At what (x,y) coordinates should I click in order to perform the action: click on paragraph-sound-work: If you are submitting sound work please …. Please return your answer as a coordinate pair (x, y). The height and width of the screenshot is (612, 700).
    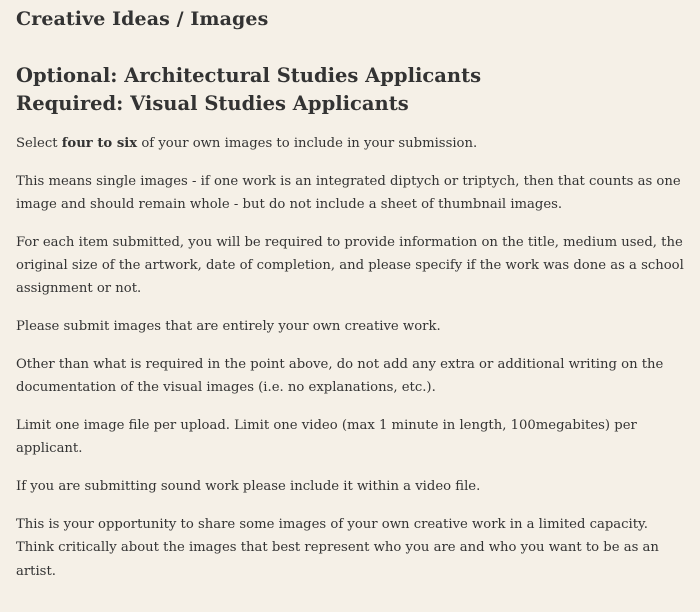
    Looking at the image, I should click on (248, 487).